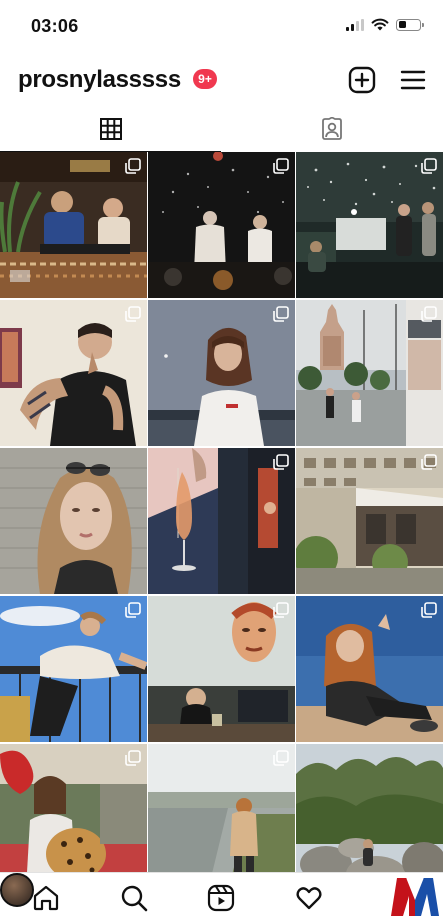 The height and width of the screenshot is (920, 443). What do you see at coordinates (17, 890) in the screenshot?
I see `profile-avatar` at bounding box center [17, 890].